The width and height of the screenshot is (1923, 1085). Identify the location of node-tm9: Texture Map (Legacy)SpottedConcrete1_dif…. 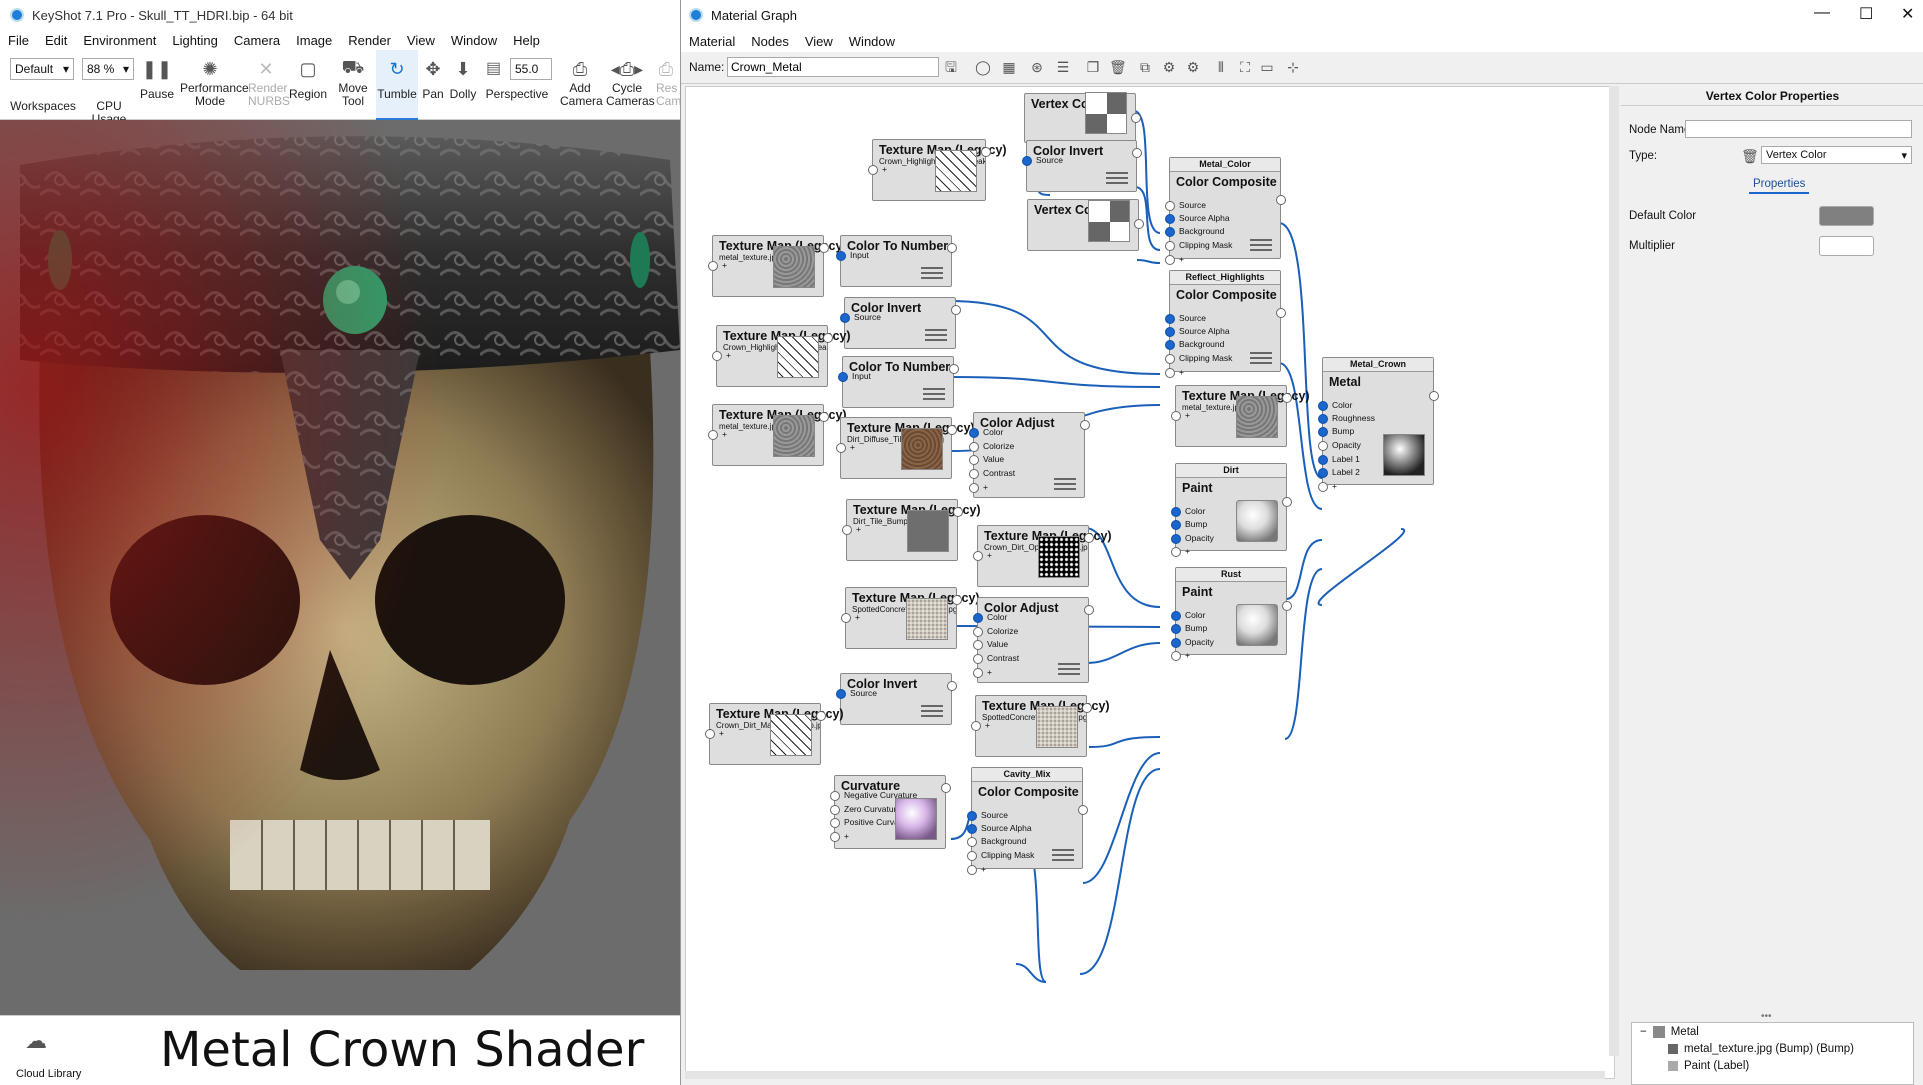
(910, 618).